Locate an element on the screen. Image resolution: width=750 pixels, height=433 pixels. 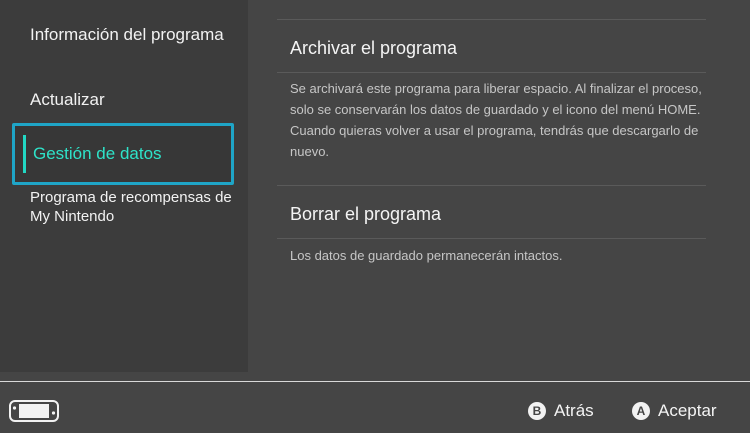
sidebar-item-update: Actualizar is located at coordinates (132, 99).